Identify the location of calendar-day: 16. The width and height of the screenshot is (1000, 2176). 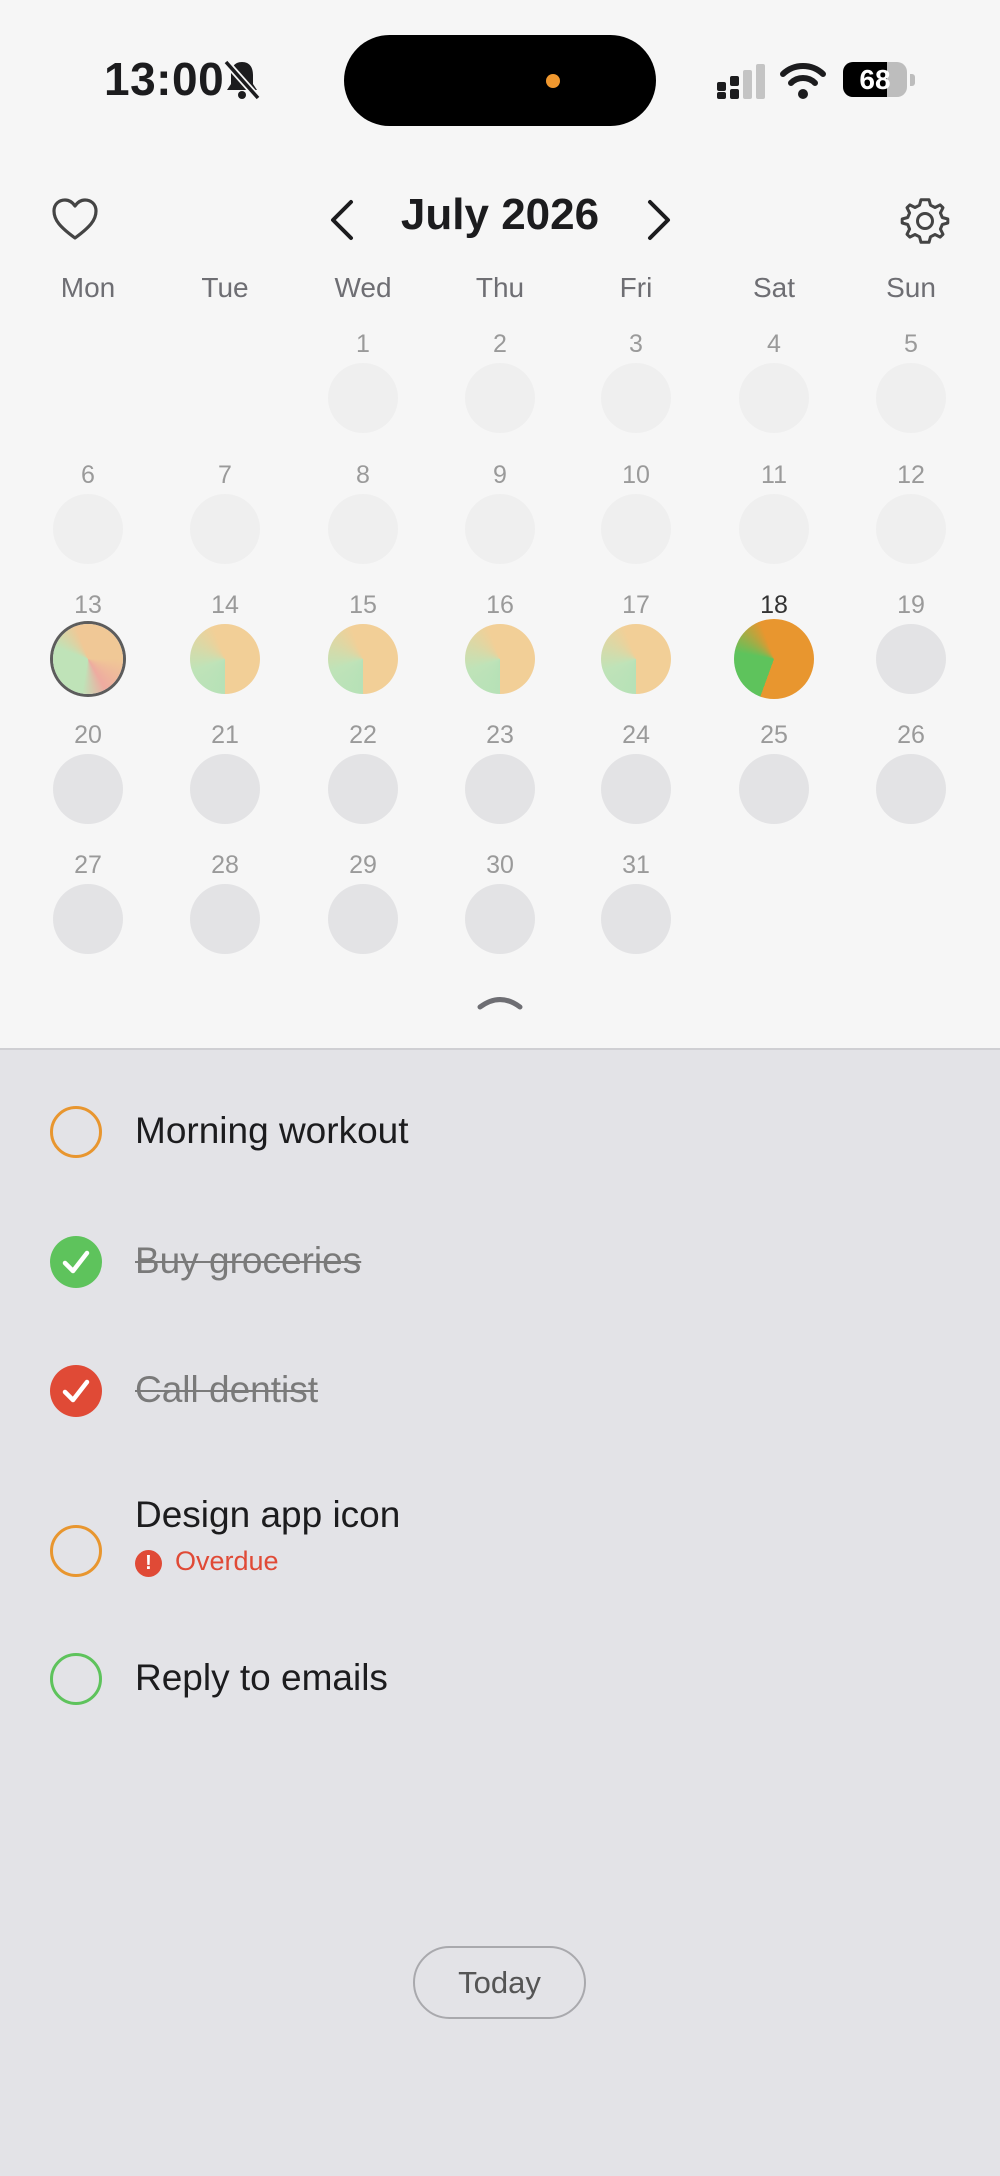
(500, 651).